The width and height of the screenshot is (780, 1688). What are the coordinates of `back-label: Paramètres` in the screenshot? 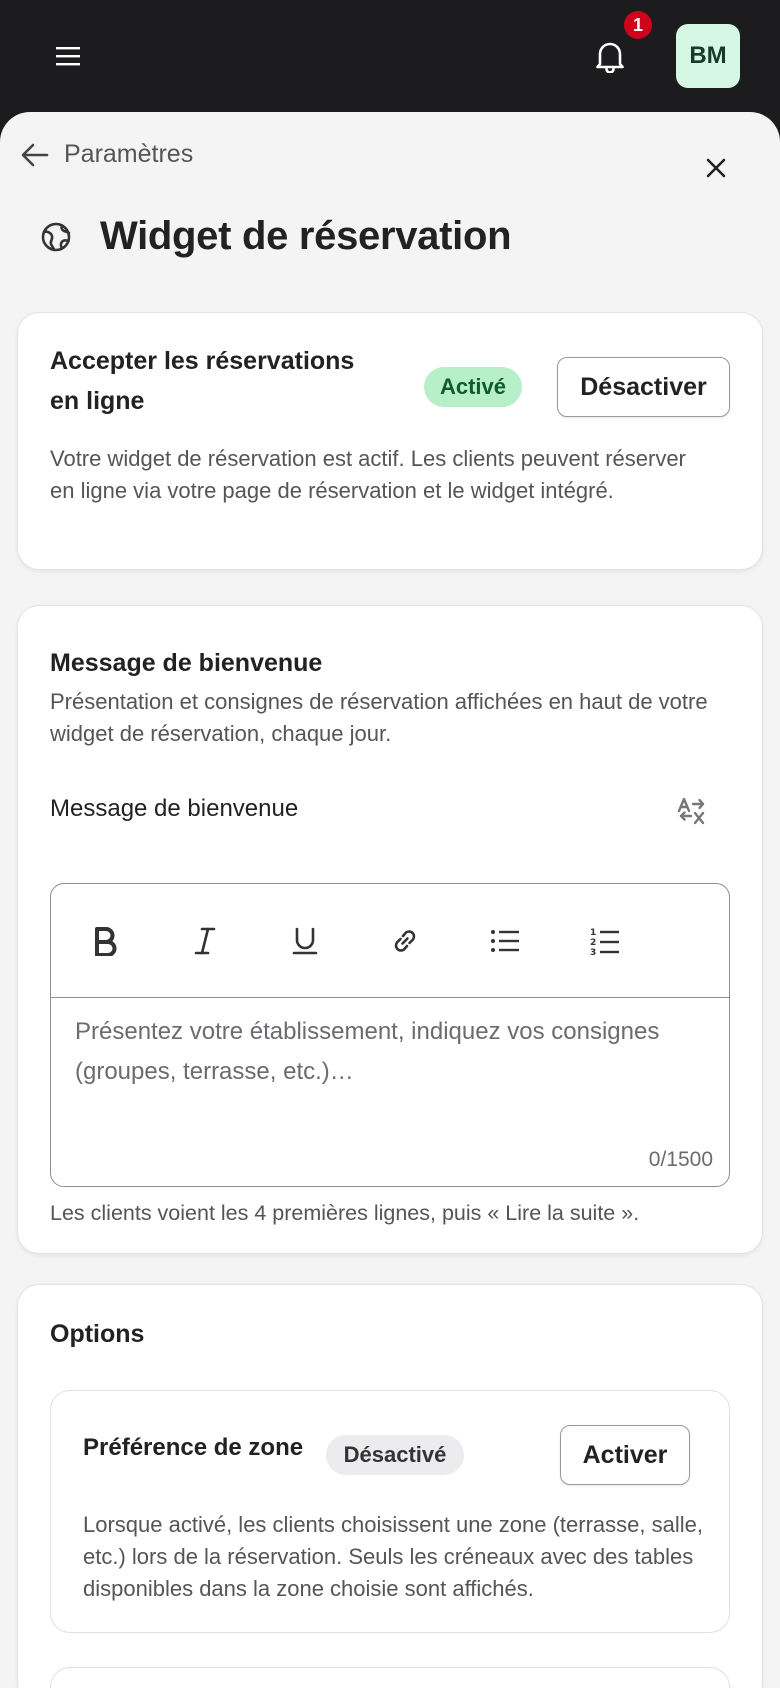 It's located at (129, 154).